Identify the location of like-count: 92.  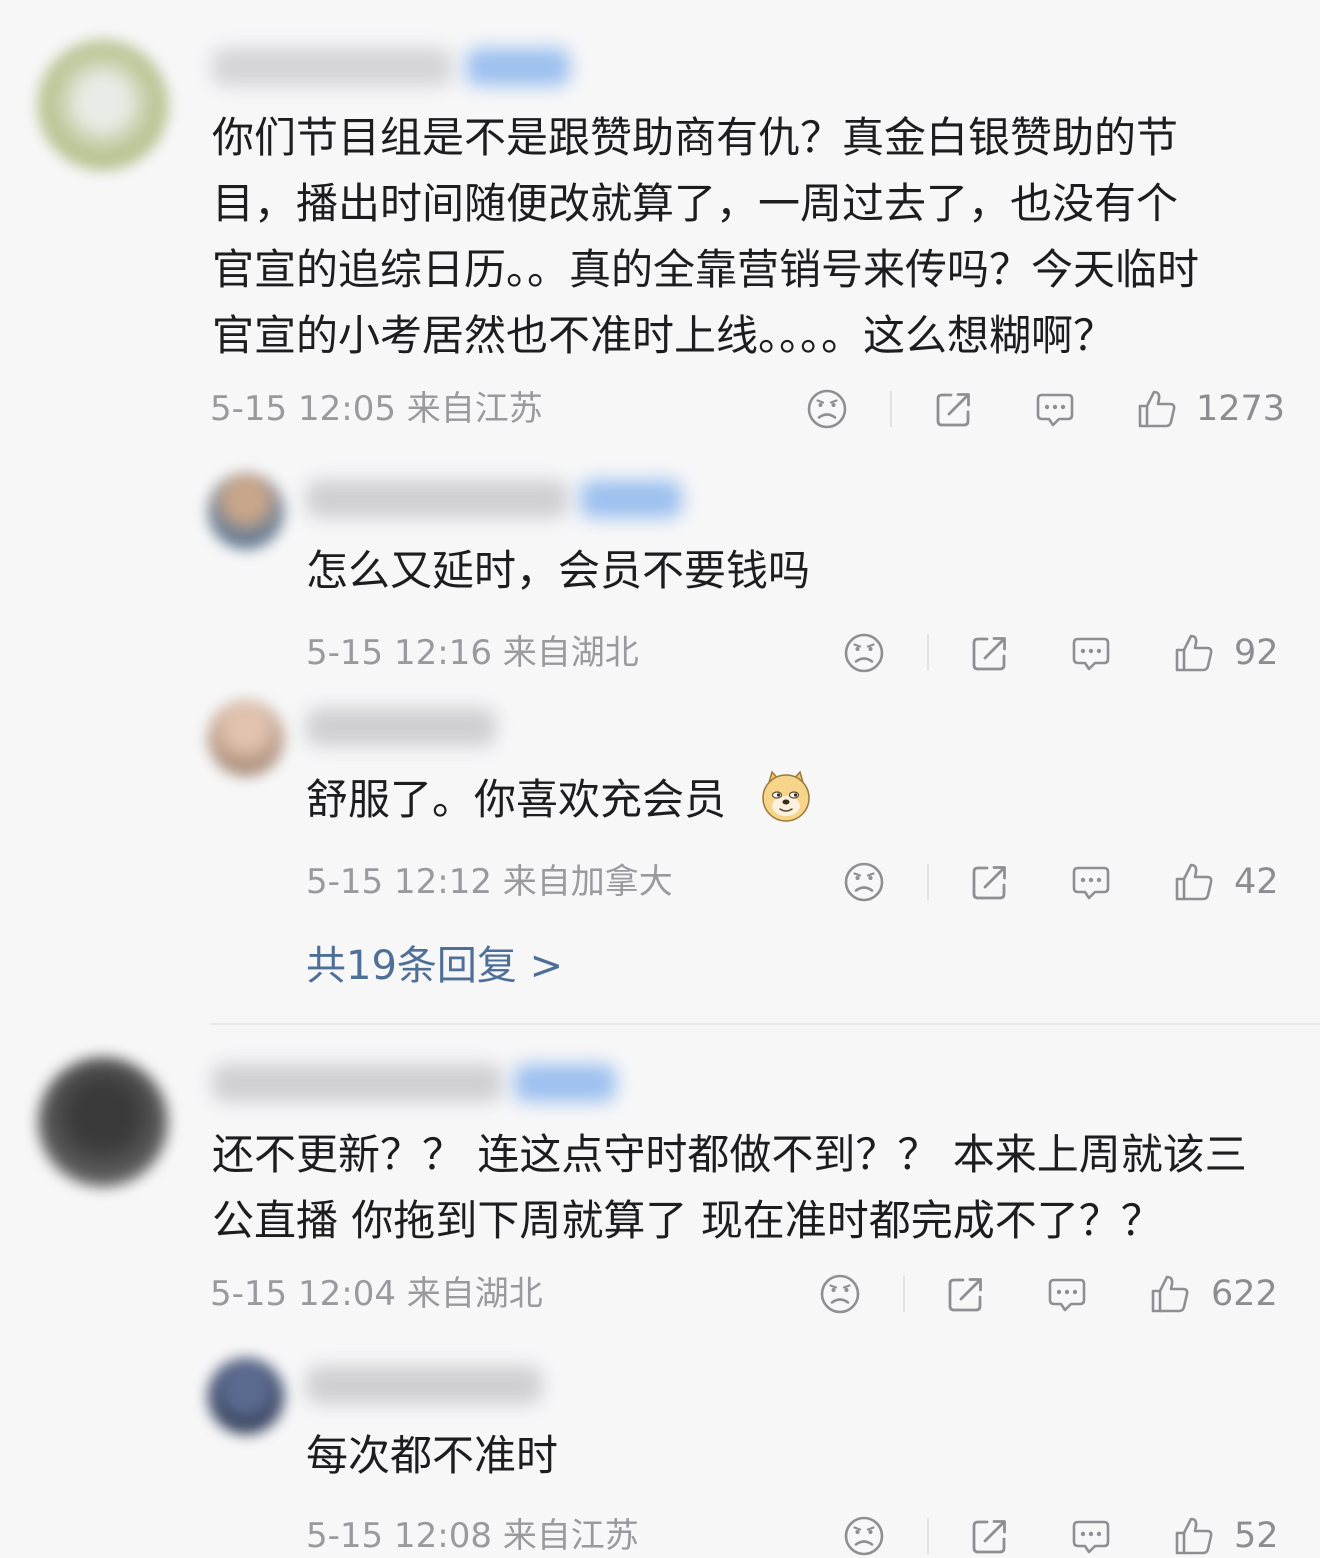
(1256, 653).